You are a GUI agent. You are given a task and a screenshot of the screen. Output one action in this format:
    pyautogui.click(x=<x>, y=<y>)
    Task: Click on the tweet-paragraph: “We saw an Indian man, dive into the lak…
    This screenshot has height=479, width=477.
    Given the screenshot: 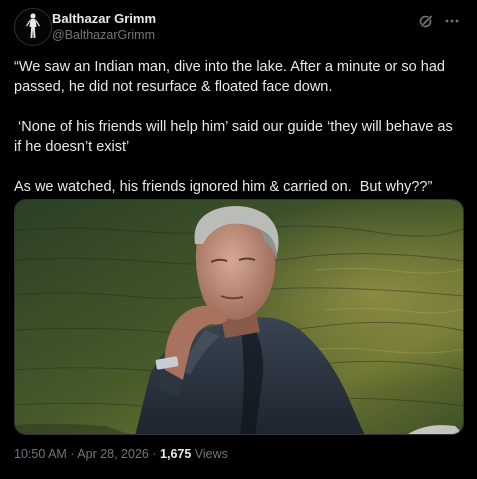 What is the action you would take?
    pyautogui.click(x=231, y=77)
    